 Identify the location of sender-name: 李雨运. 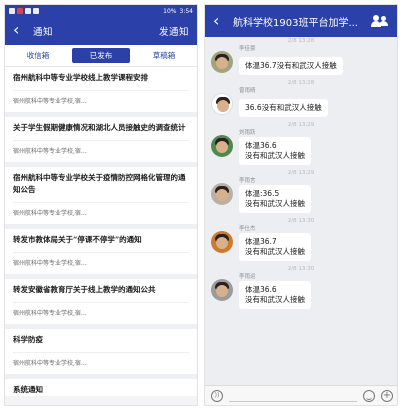
(247, 277).